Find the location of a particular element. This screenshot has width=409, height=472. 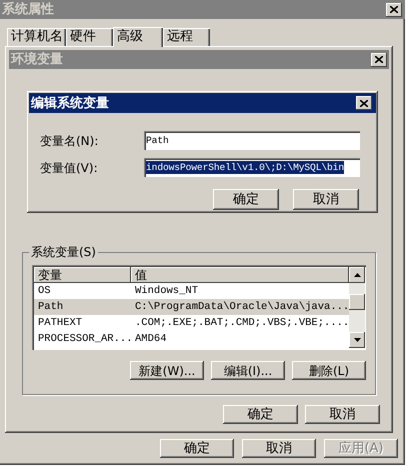

tab: 远程 is located at coordinates (186, 37).